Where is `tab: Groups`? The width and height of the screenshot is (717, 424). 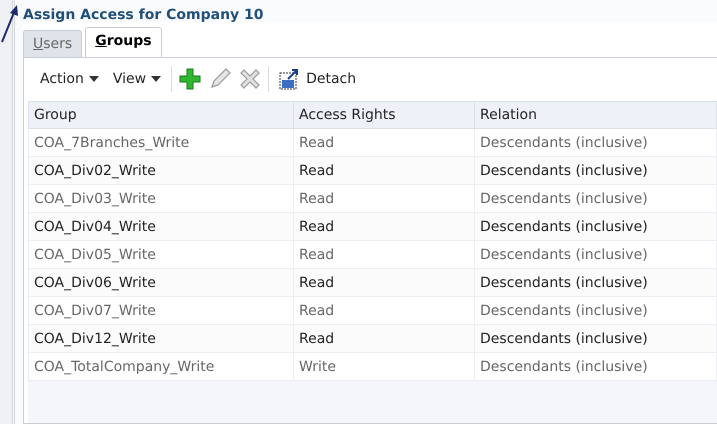
tab: Groups is located at coordinates (123, 42).